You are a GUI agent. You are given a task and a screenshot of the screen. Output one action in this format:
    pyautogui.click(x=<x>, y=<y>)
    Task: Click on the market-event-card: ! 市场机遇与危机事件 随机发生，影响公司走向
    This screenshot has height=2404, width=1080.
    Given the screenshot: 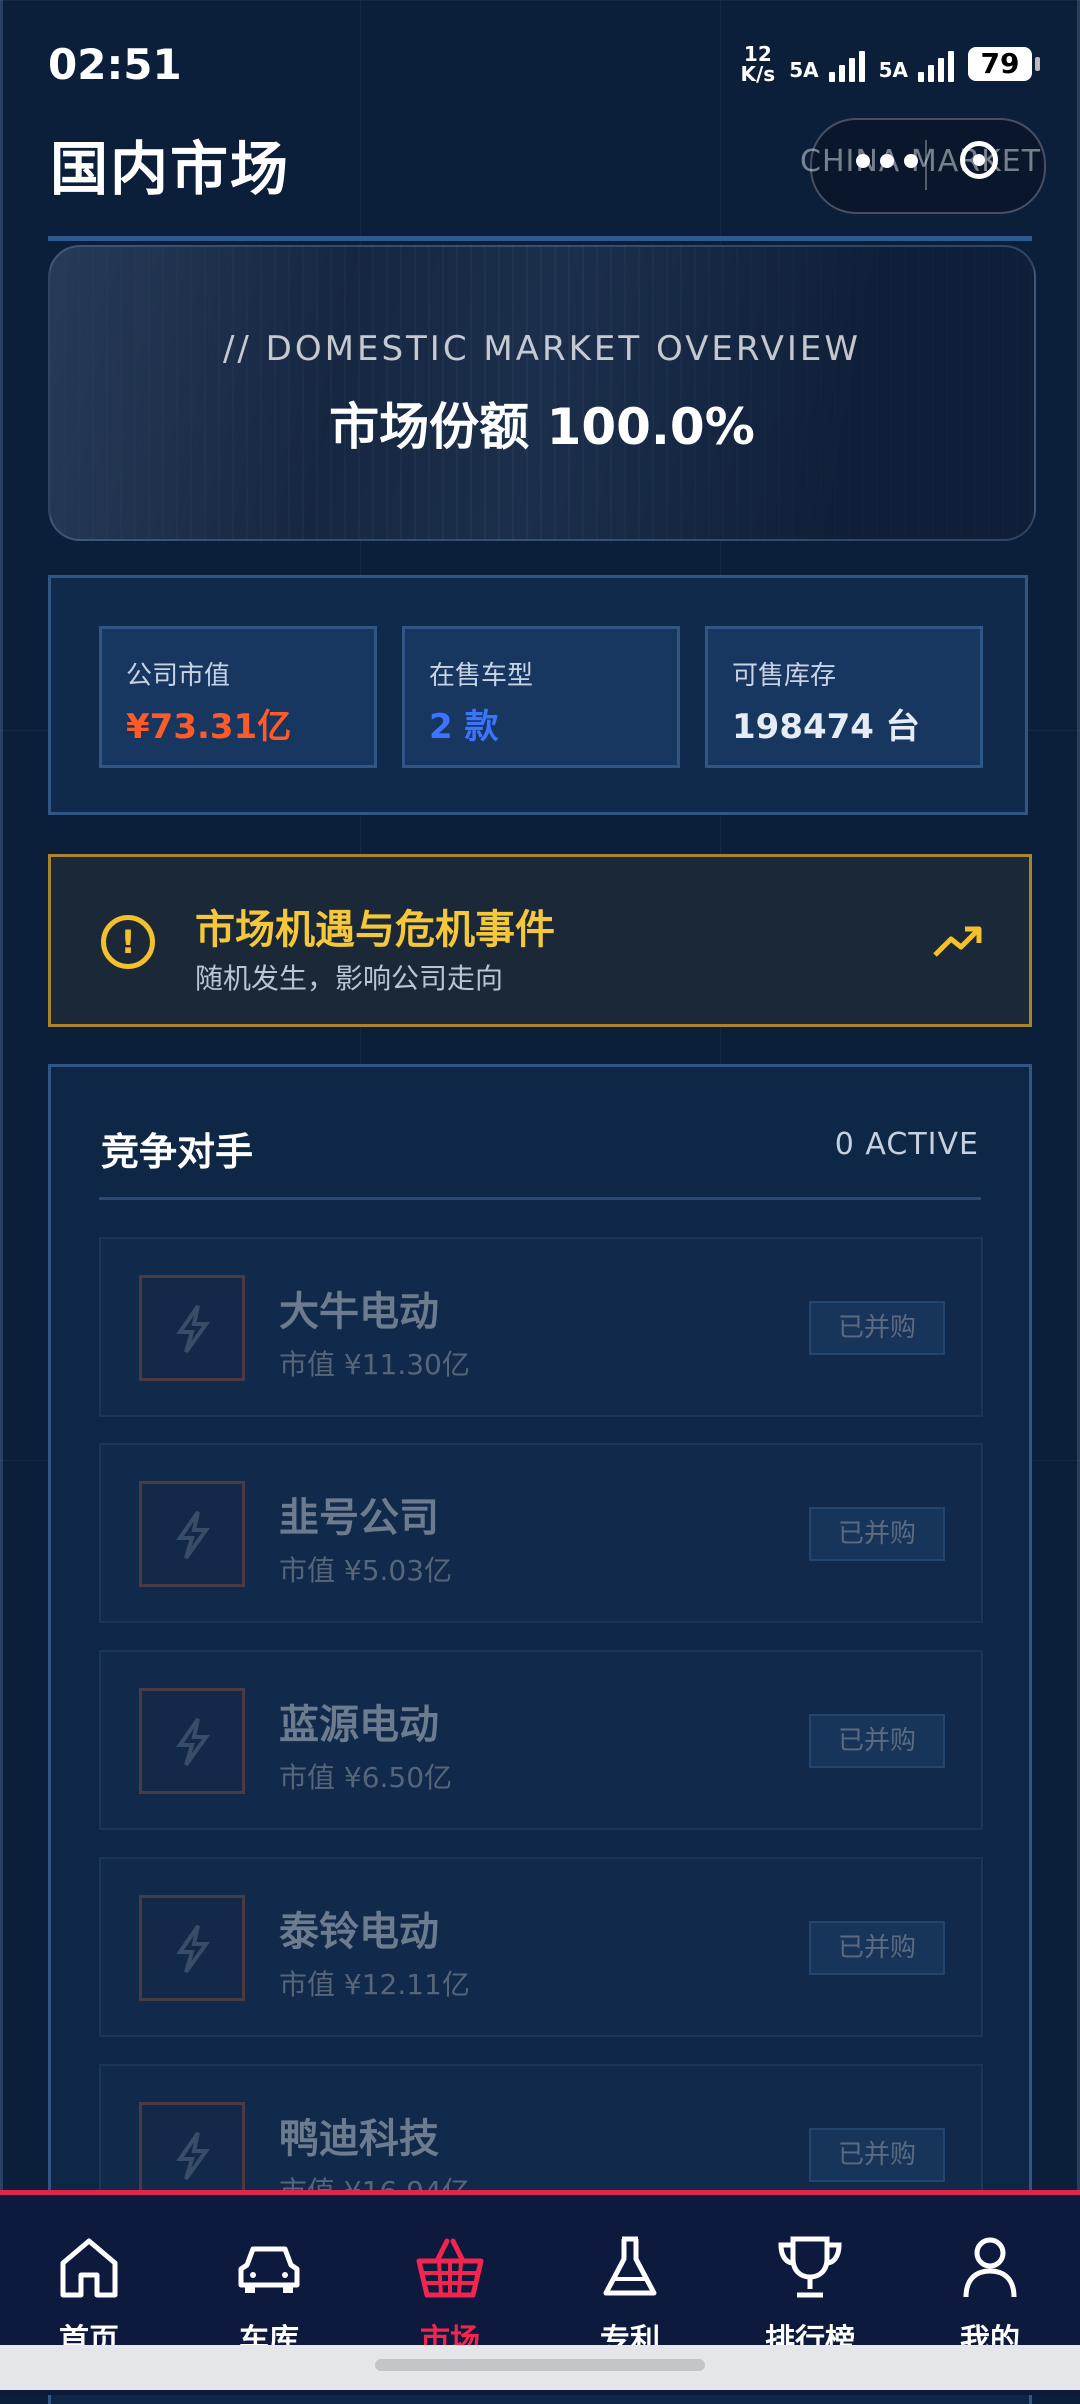 What is the action you would take?
    pyautogui.click(x=540, y=940)
    